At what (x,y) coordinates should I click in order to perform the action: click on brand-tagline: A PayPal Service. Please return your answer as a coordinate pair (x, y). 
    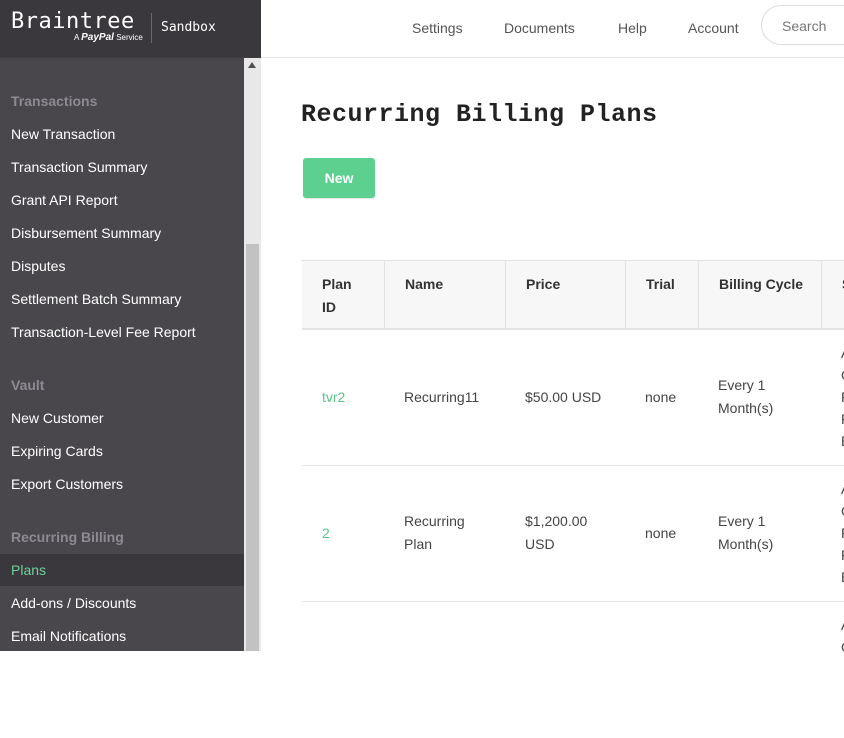
    Looking at the image, I should click on (108, 37).